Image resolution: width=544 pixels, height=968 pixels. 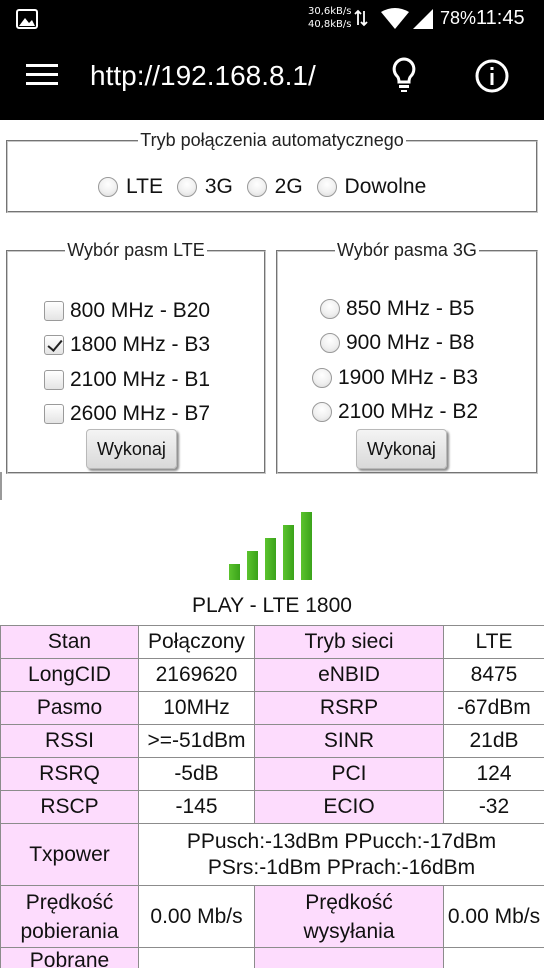 I want to click on table-key: Pobrane, so click(x=69, y=957).